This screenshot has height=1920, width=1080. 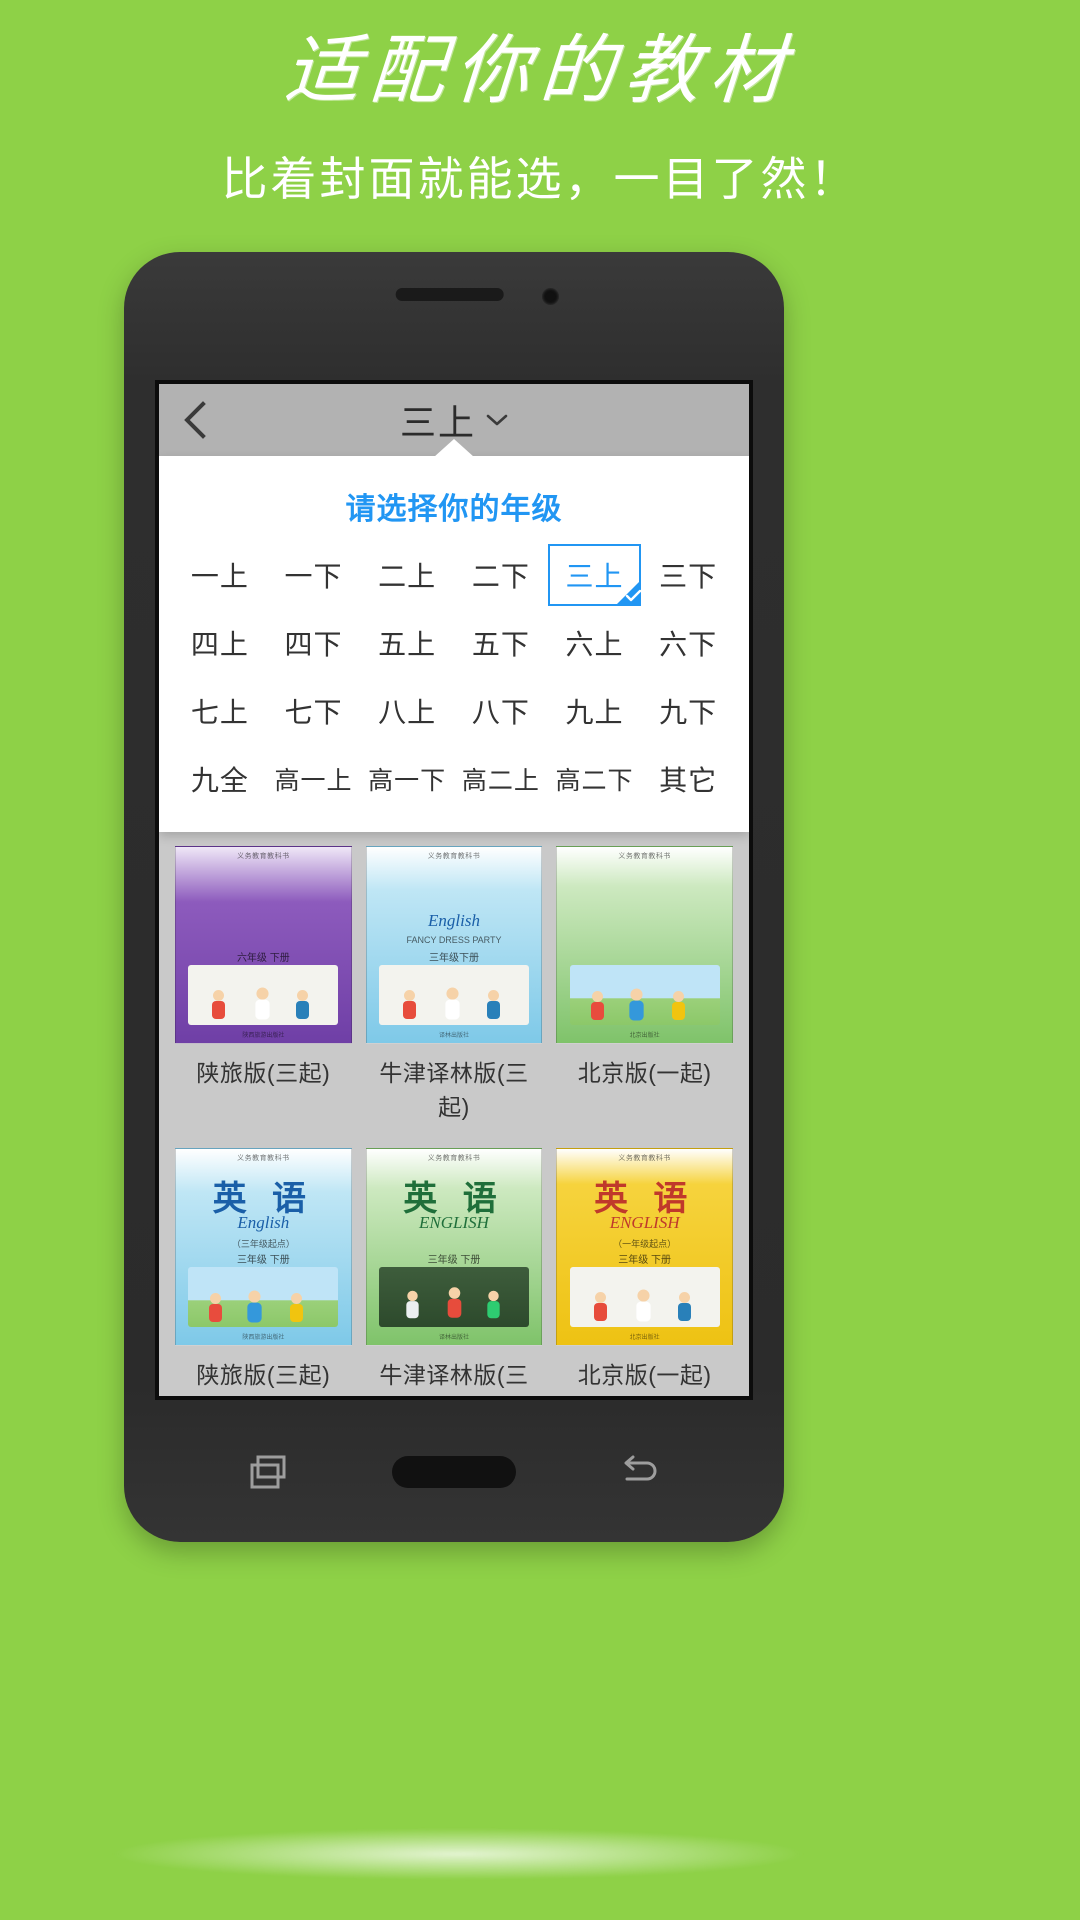 I want to click on textbook-item: 义务教育教科书 六年级 下册 陕西旅游出版社陕旅版(三起), so click(x=263, y=990).